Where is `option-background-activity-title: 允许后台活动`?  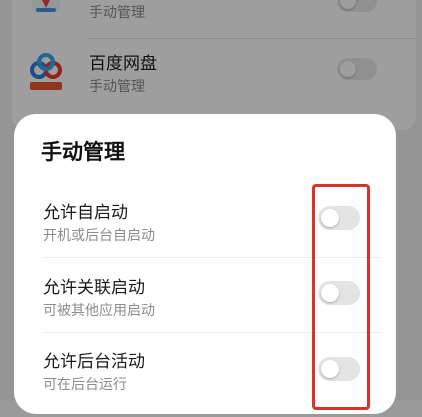 option-background-activity-title: 允许后台活动 is located at coordinates (94, 362).